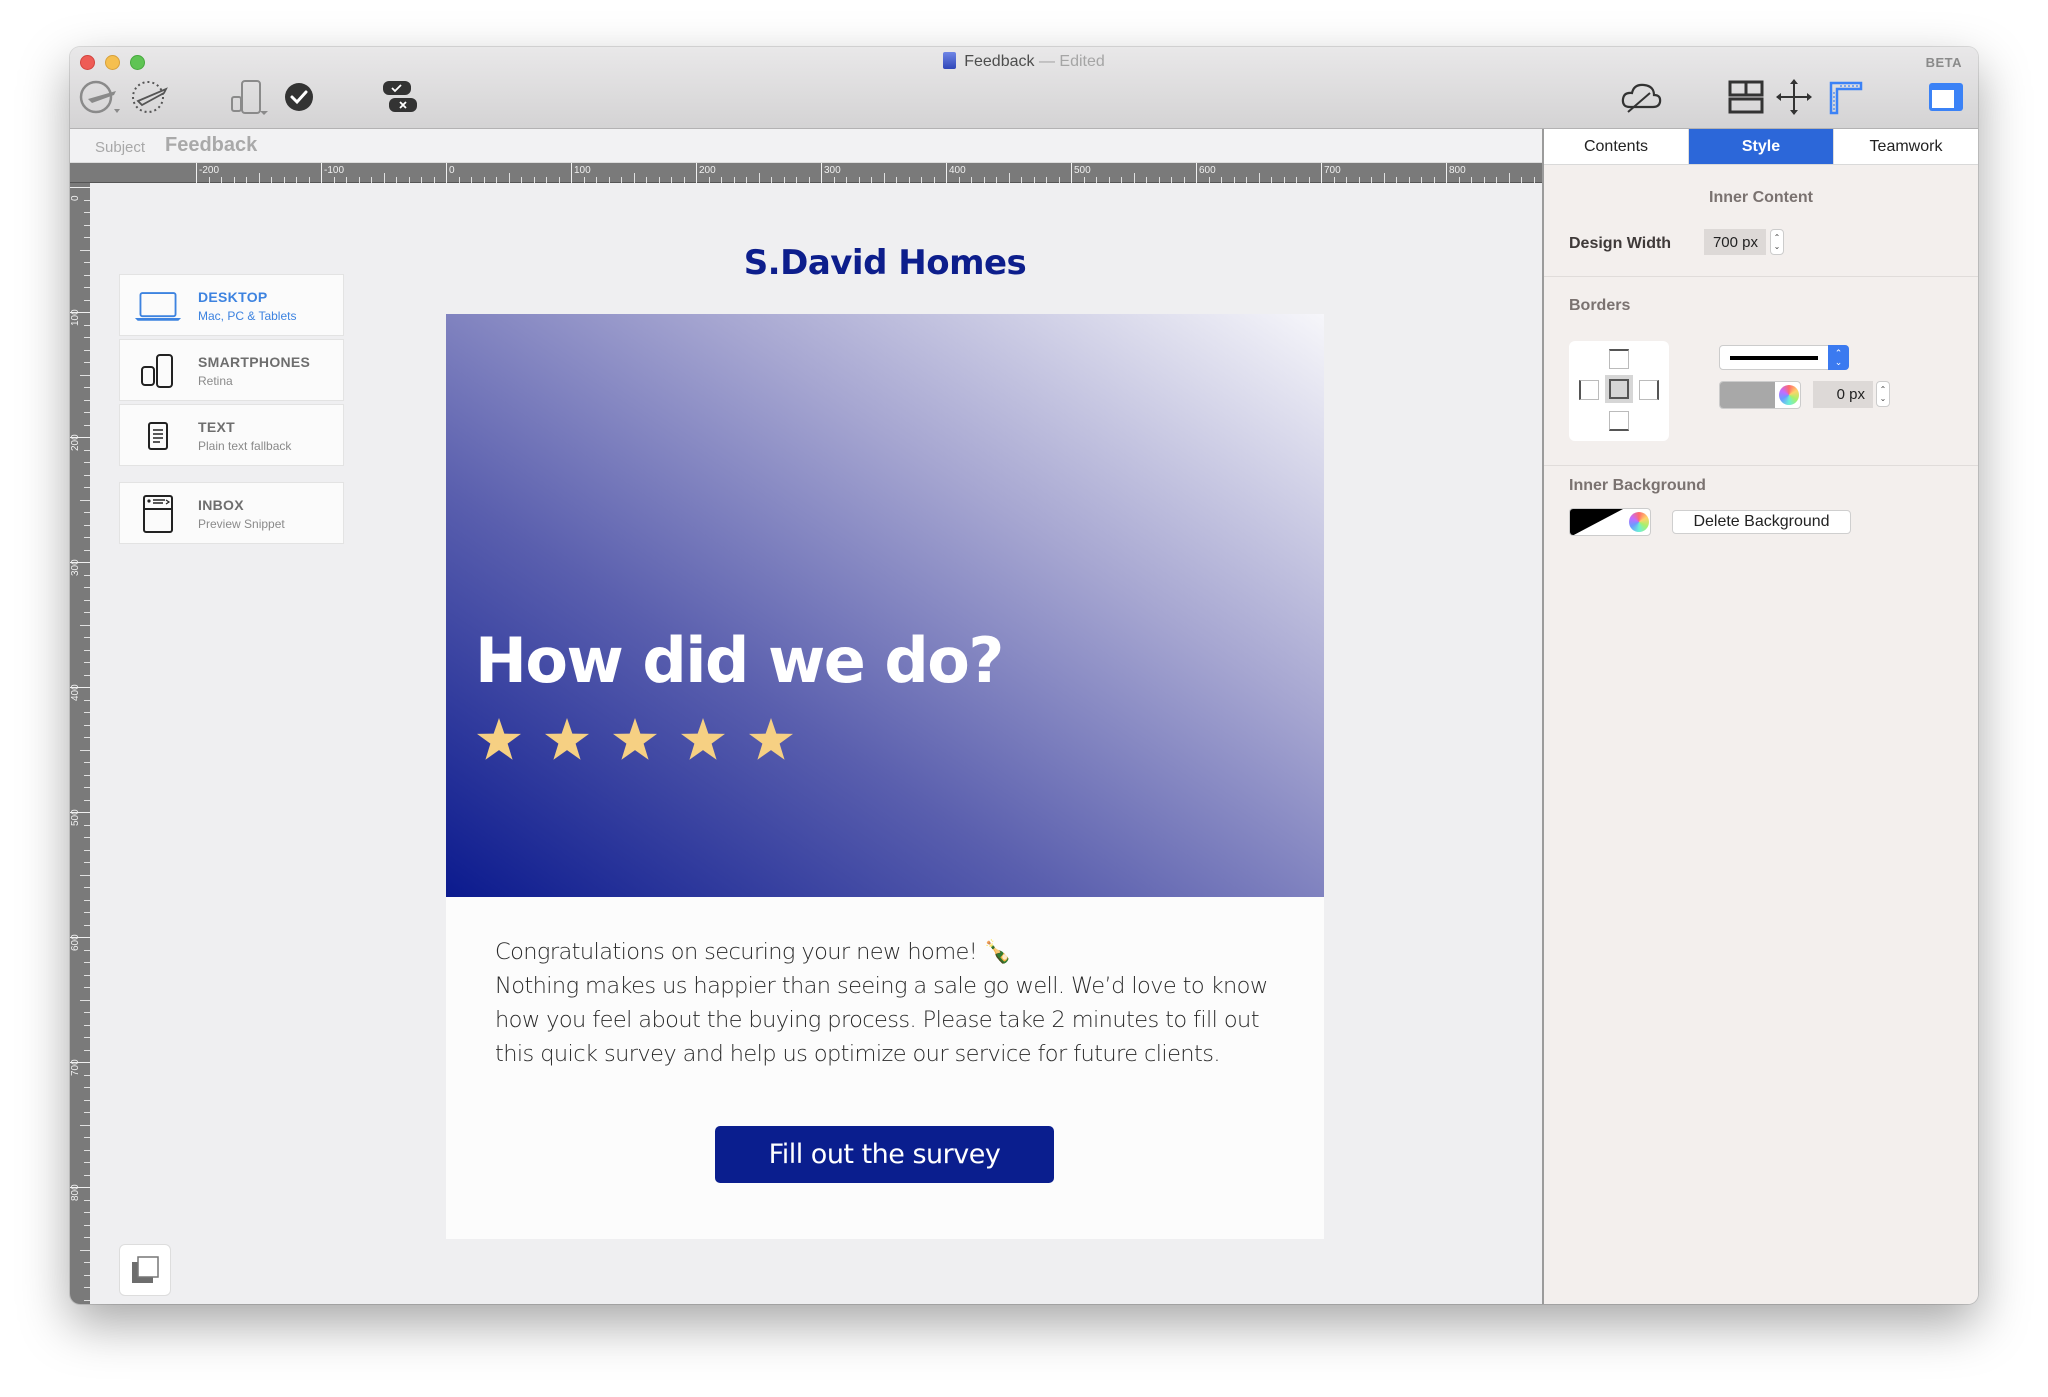 The width and height of the screenshot is (2048, 1397). What do you see at coordinates (233, 297) in the screenshot?
I see `device-name: DESKTOP` at bounding box center [233, 297].